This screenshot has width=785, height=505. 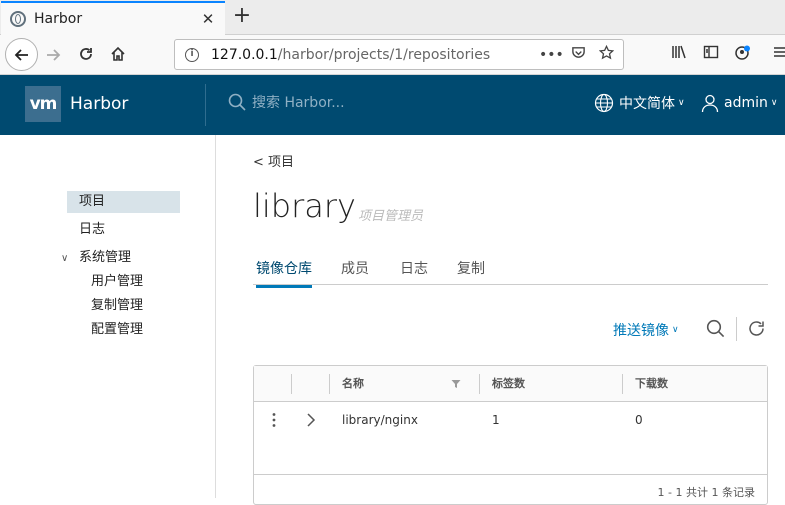 What do you see at coordinates (284, 273) in the screenshot?
I see `tab-repositories: 镜像仓库` at bounding box center [284, 273].